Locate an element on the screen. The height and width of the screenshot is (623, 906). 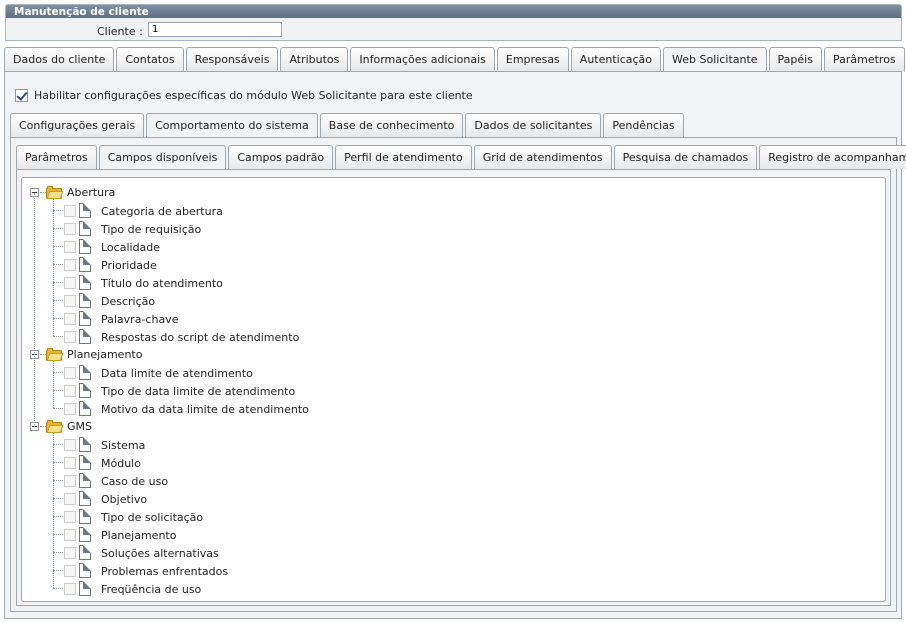
tab-contatos: Contatos is located at coordinates (150, 59).